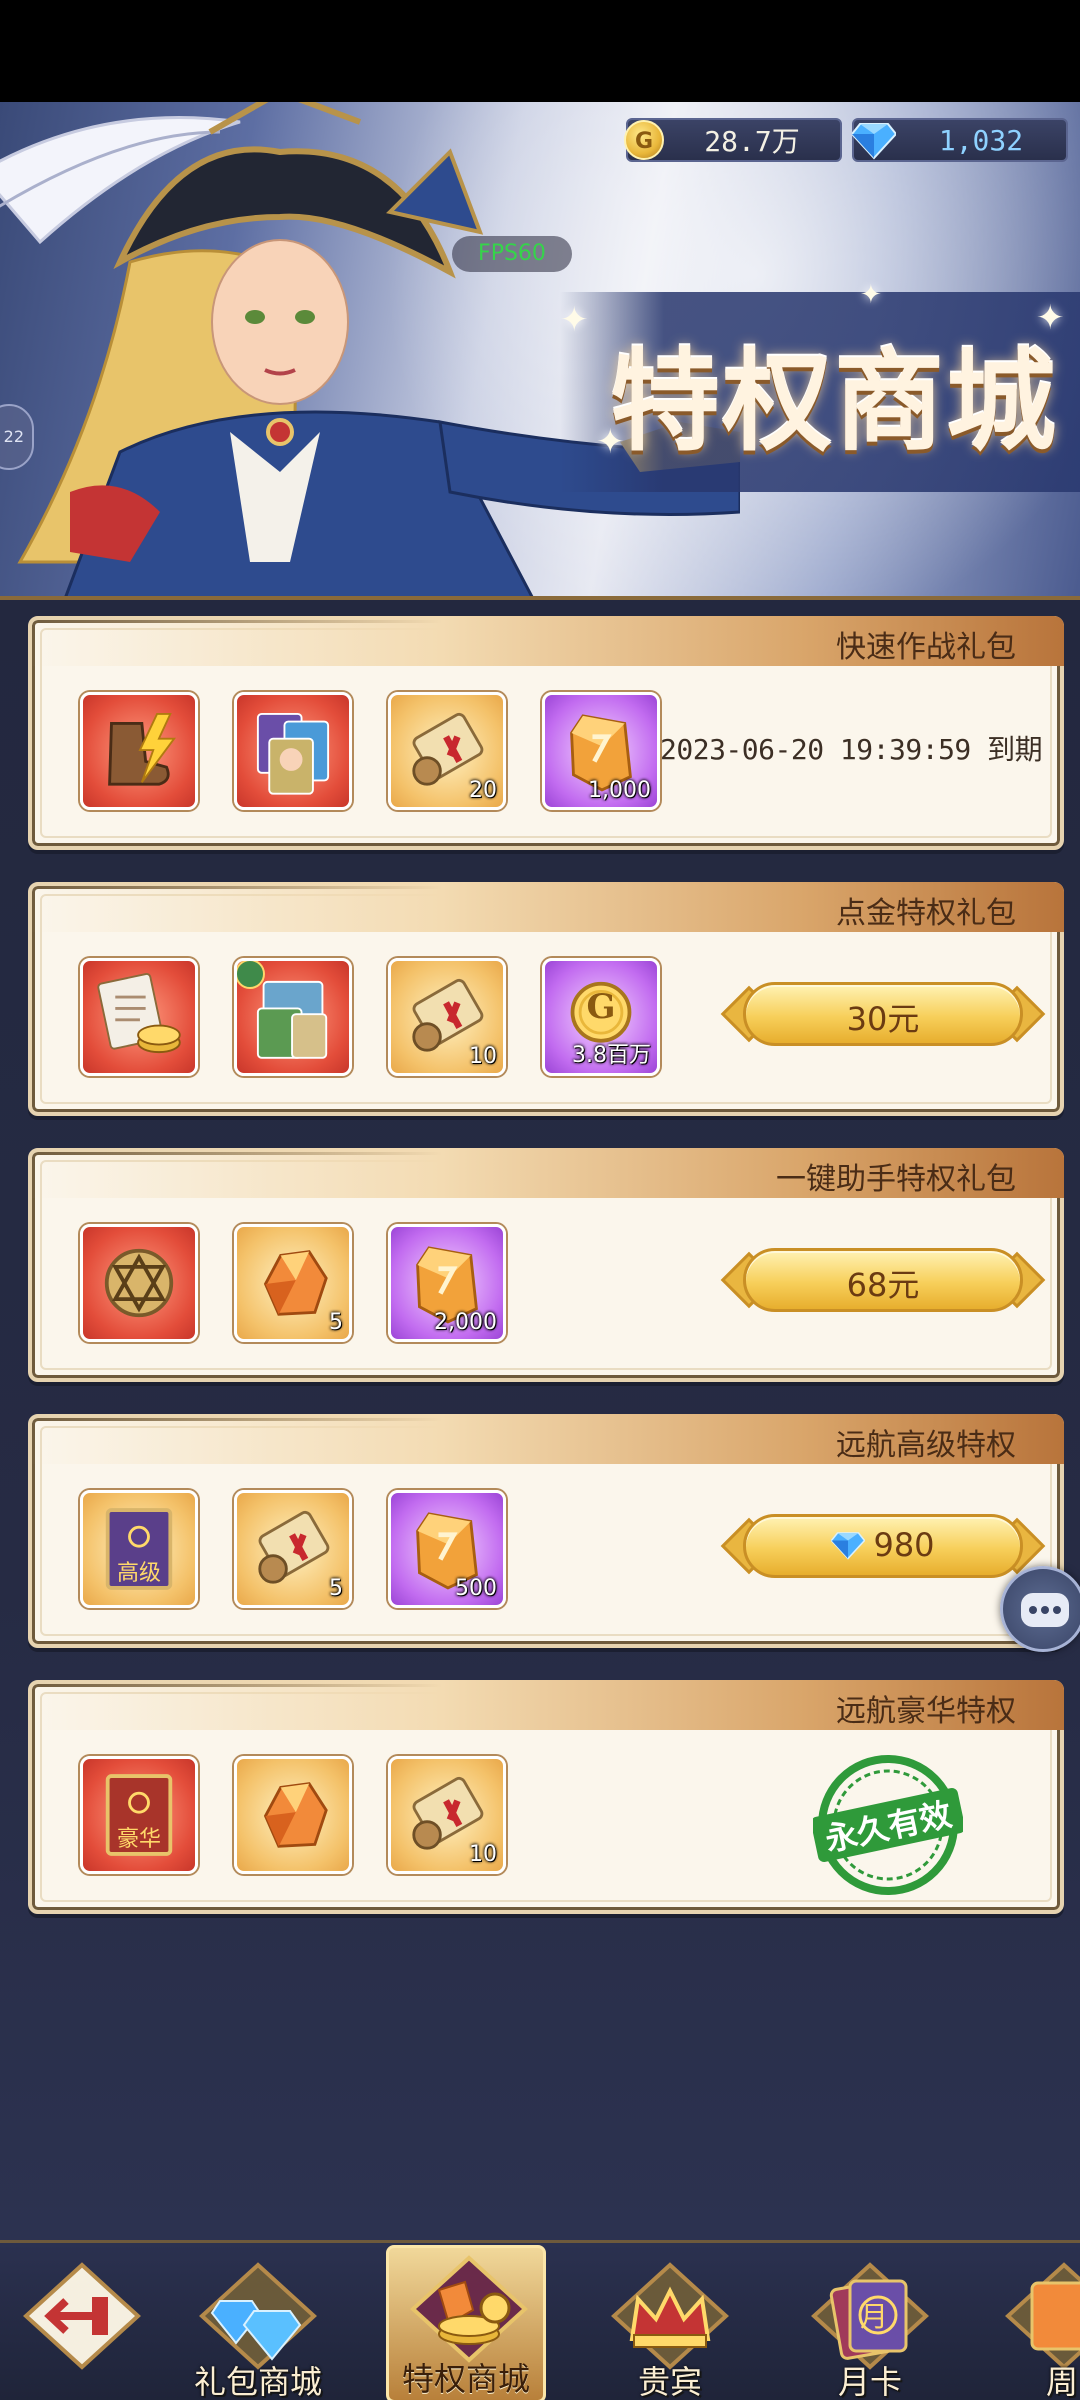 Image resolution: width=1080 pixels, height=2400 pixels. What do you see at coordinates (17, 437) in the screenshot?
I see `side-pull-tab: 22` at bounding box center [17, 437].